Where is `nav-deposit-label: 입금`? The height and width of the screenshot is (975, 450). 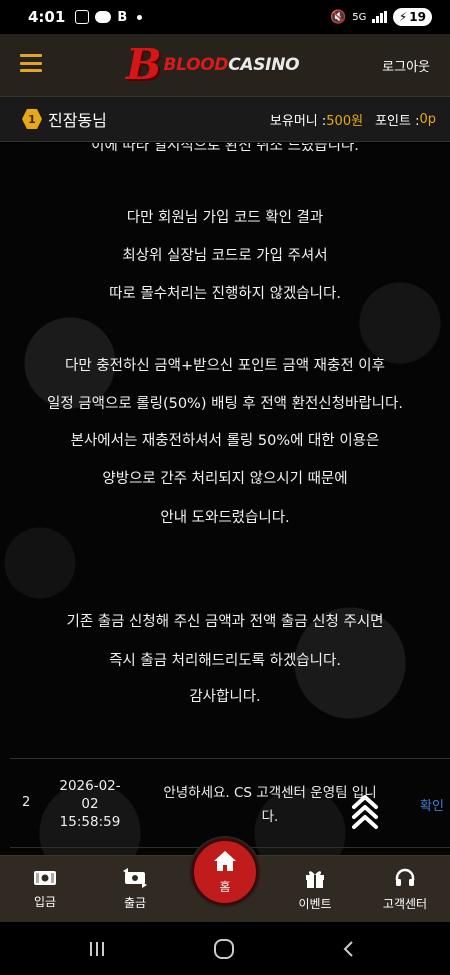
nav-deposit-label: 입금 is located at coordinates (45, 902).